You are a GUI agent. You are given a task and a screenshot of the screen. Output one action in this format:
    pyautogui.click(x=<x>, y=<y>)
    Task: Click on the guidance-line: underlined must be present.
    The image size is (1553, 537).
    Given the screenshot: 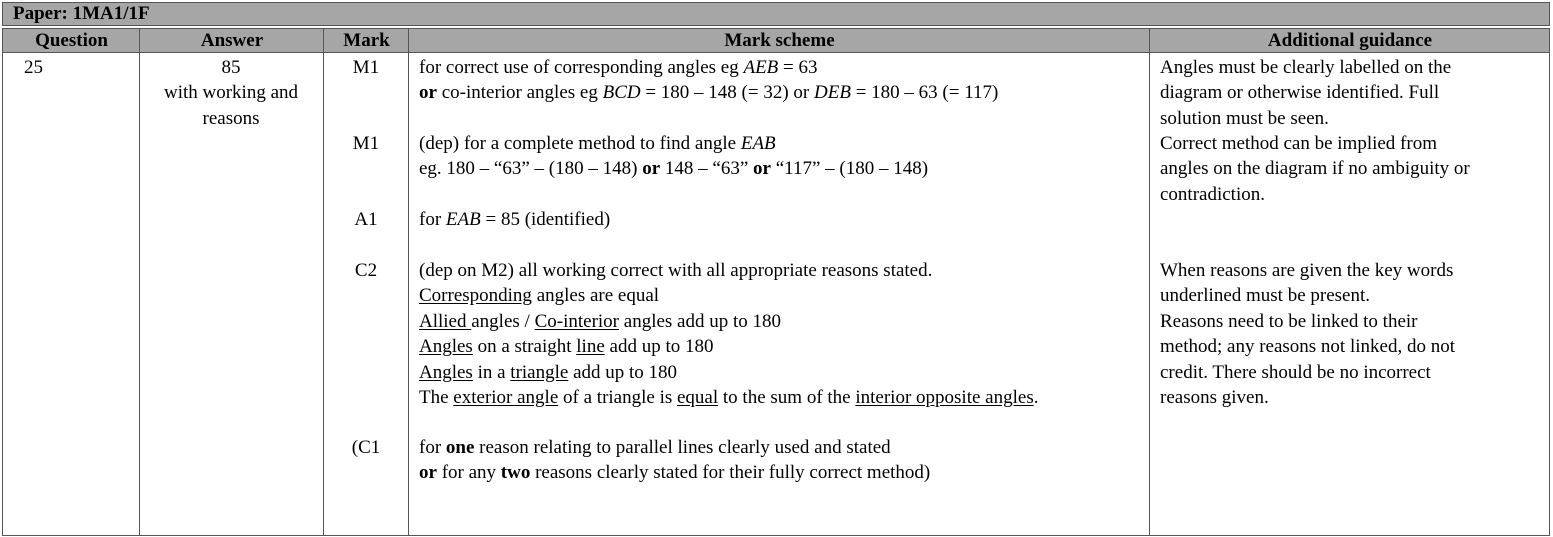 What is the action you would take?
    pyautogui.click(x=1265, y=296)
    